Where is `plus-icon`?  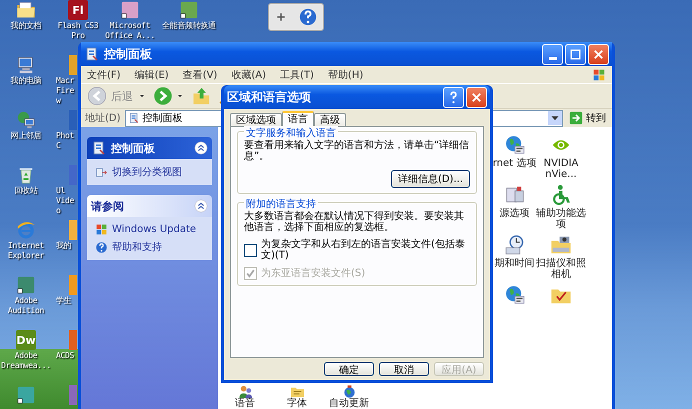
plus-icon is located at coordinates (280, 17).